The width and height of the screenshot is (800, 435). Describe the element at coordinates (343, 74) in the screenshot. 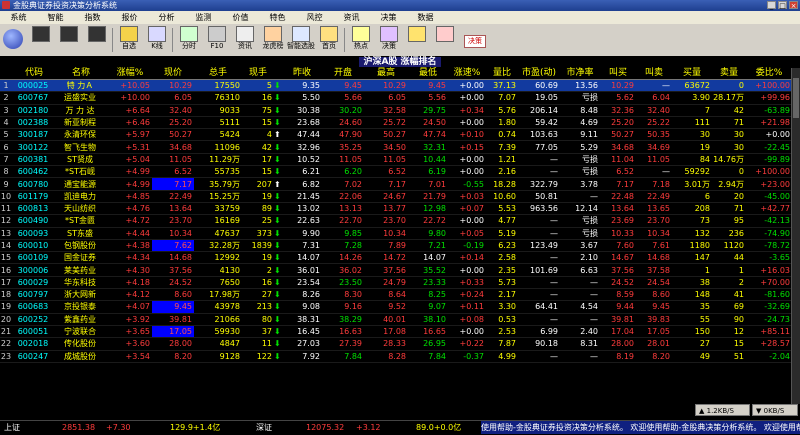

I see `column-header-9: 开盘` at that location.